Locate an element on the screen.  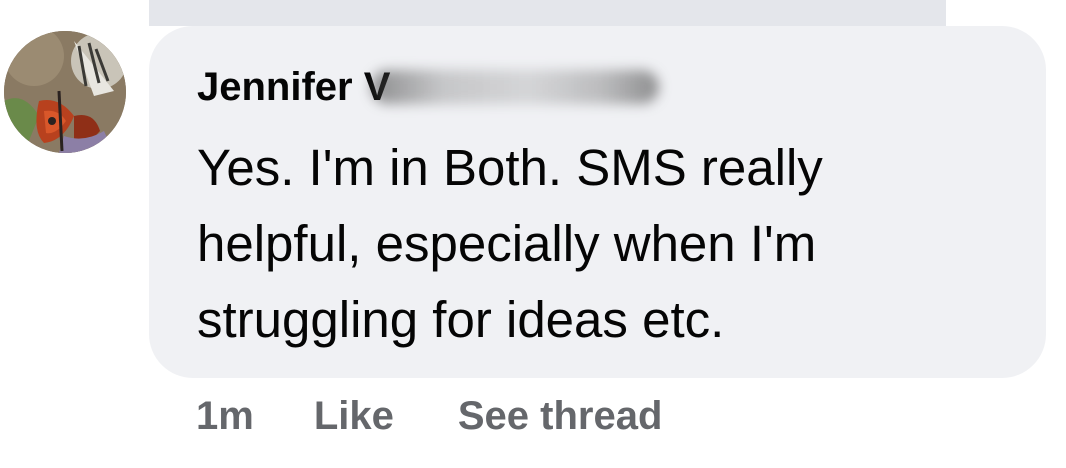
previous-comment-bubble is located at coordinates (547, 13).